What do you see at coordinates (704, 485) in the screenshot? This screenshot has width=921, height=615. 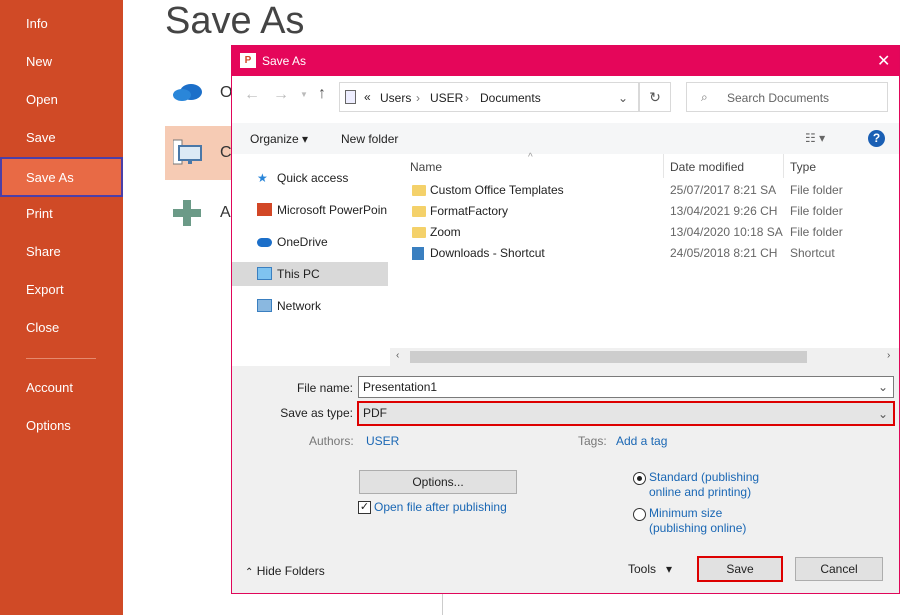 I see `standard-label: Standard (publishing online and printing)` at bounding box center [704, 485].